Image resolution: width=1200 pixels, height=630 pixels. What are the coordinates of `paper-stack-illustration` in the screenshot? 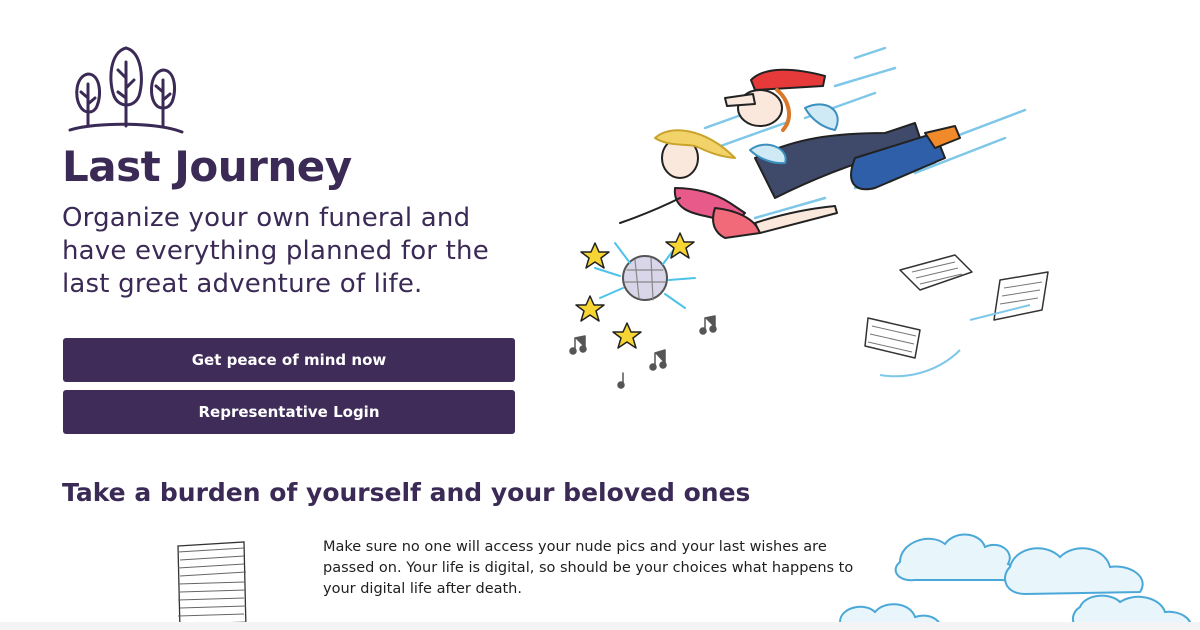 It's located at (212, 585).